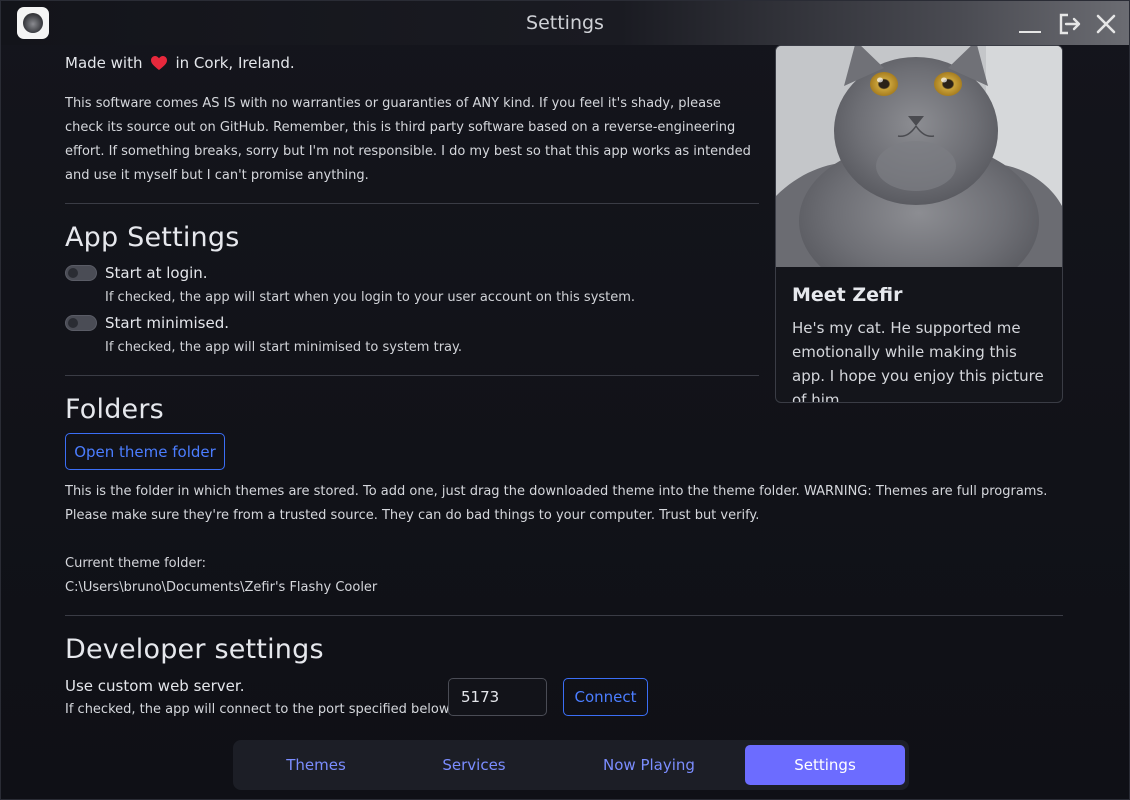  I want to click on start-at-login-label: Start at login., so click(156, 273).